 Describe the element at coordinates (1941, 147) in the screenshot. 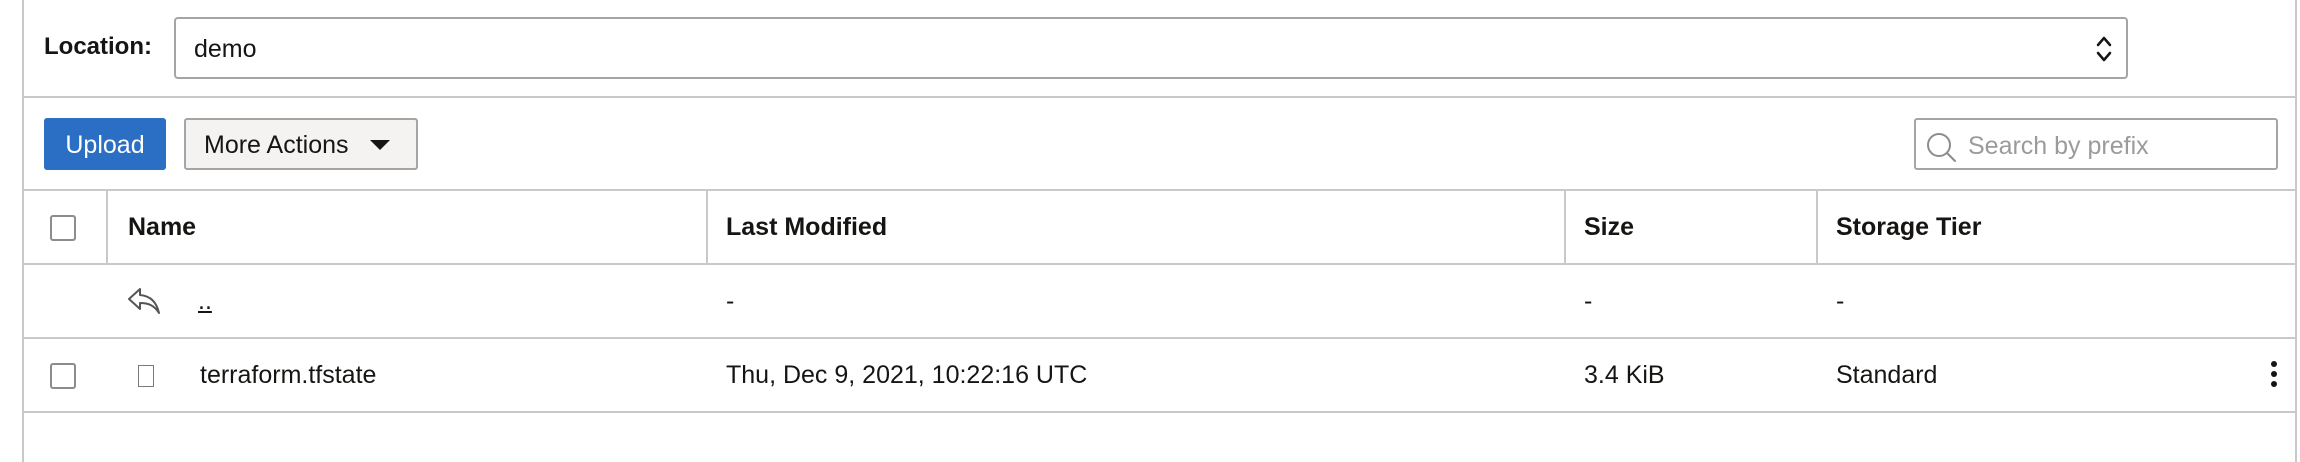

I see `search-icon` at that location.